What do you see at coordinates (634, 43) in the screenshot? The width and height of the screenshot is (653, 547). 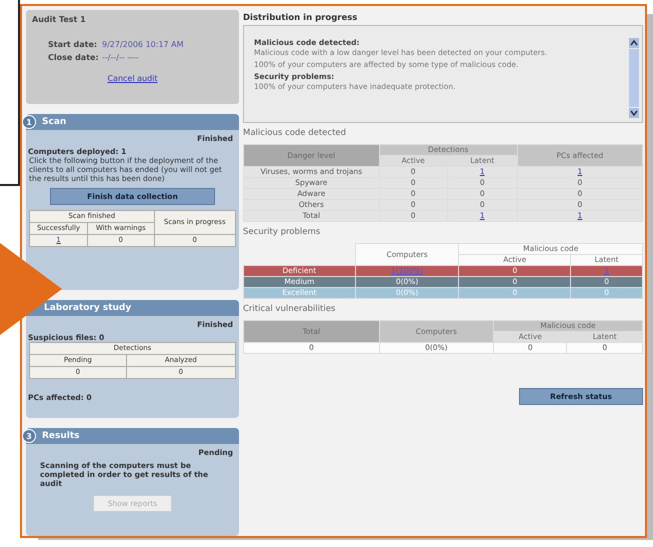 I see `scroll-up-icon` at bounding box center [634, 43].